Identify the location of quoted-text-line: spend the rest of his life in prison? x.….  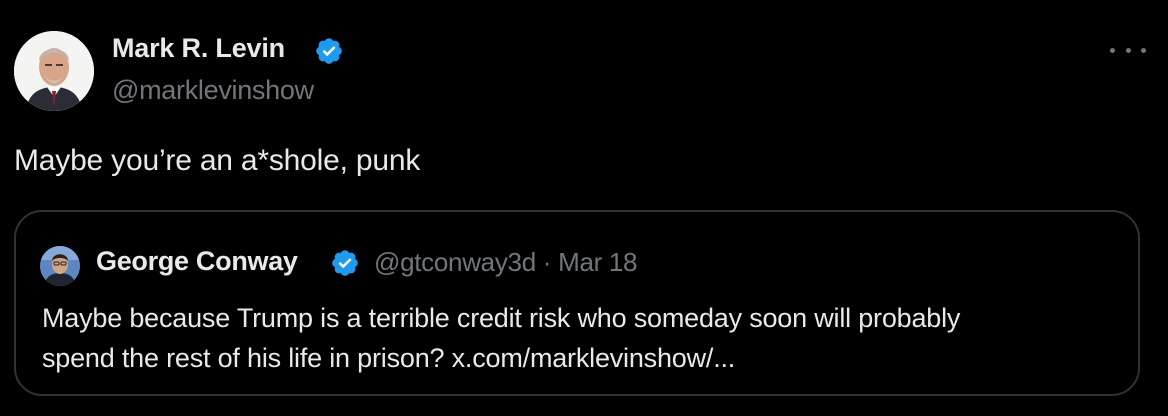
(389, 358).